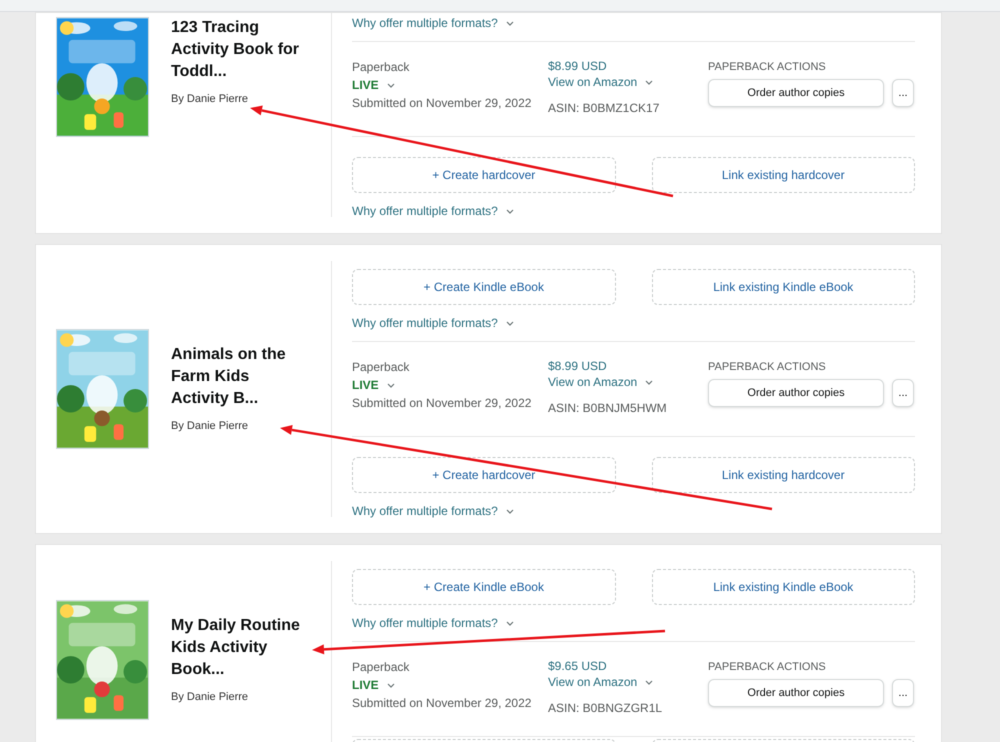 Image resolution: width=1000 pixels, height=742 pixels. Describe the element at coordinates (608, 408) in the screenshot. I see `asin-label: ASIN: B0BNJM5HWM` at that location.